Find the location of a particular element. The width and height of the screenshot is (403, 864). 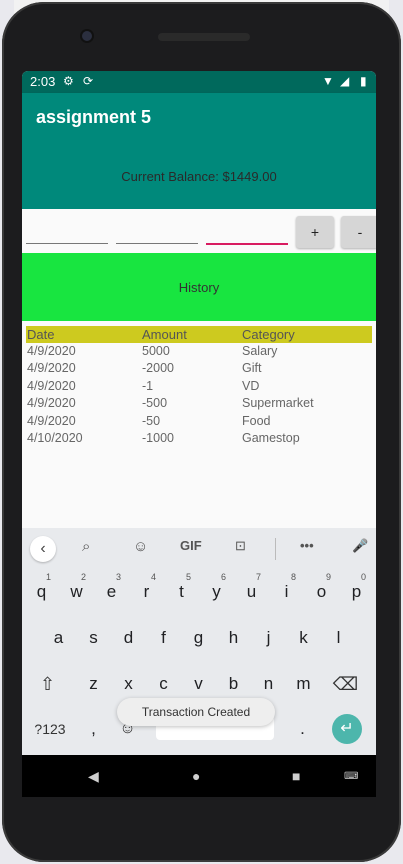

row-amount: -2000 is located at coordinates (158, 368).